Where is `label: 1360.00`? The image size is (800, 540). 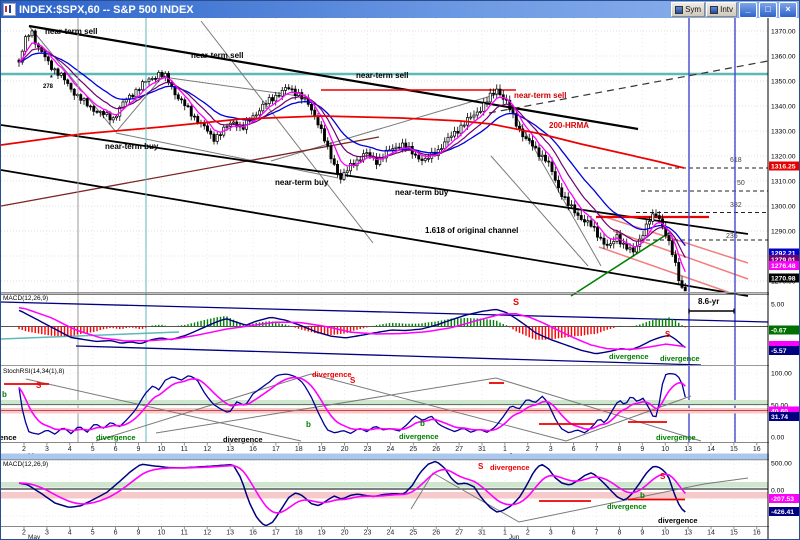
label: 1360.00 is located at coordinates (783, 57).